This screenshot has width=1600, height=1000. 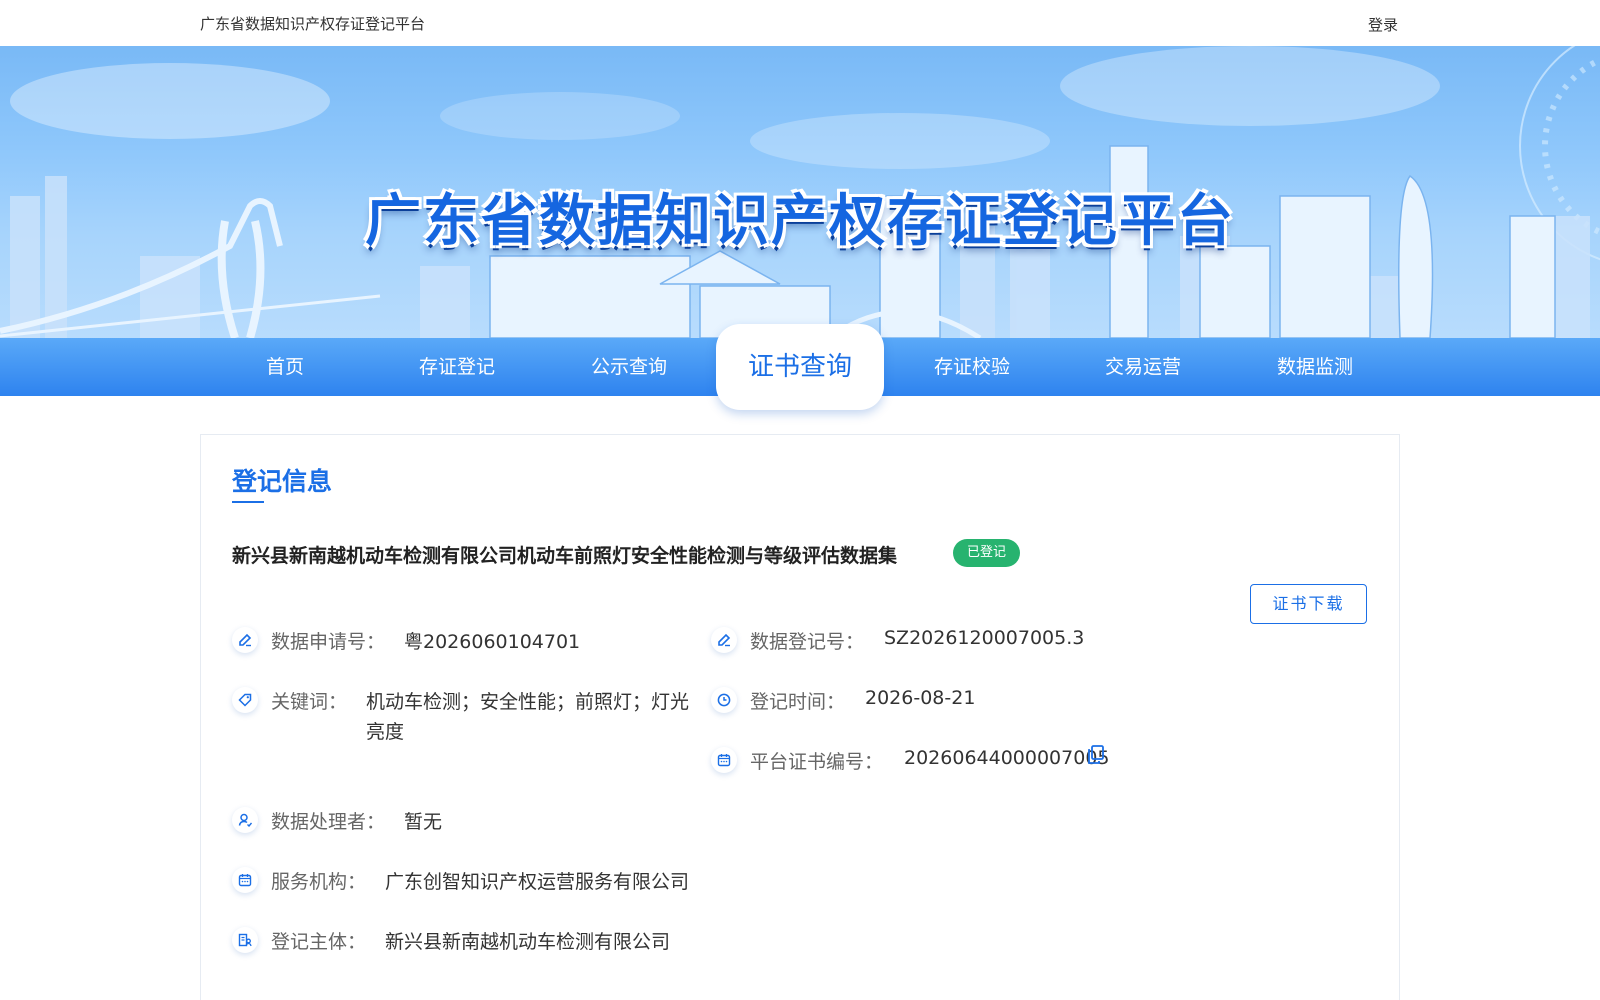 I want to click on field-value: 2026-08-21, so click(x=920, y=698).